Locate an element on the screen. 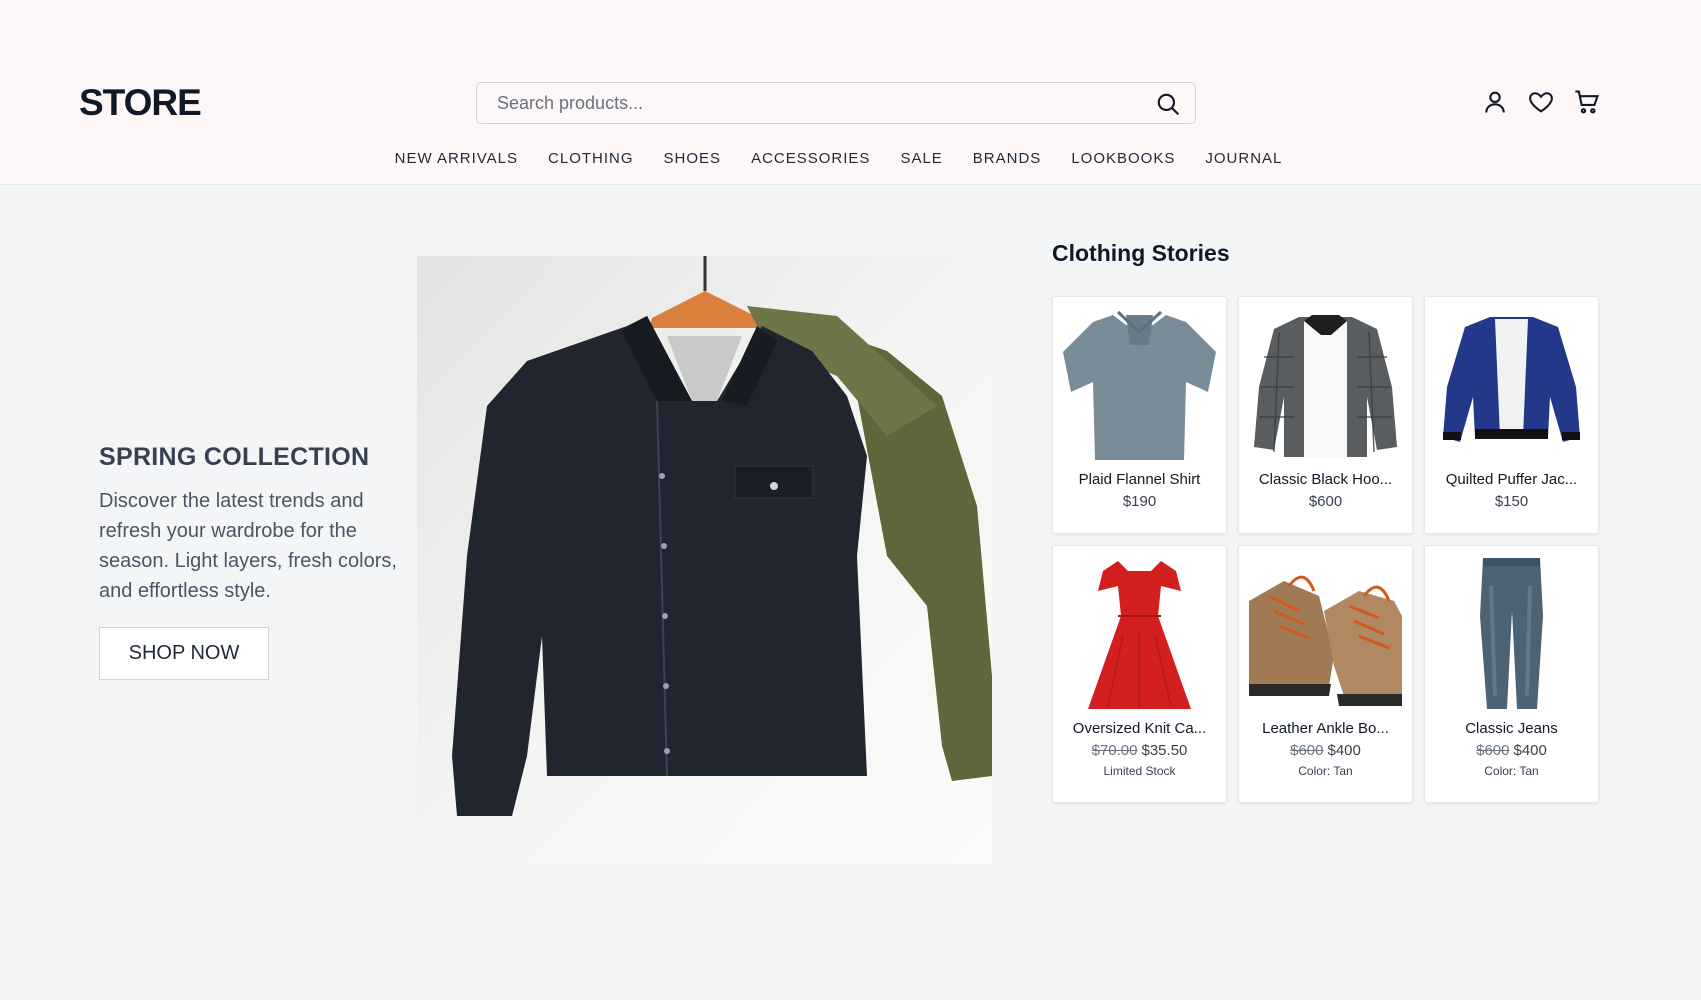  current-price: $150 is located at coordinates (1511, 501).